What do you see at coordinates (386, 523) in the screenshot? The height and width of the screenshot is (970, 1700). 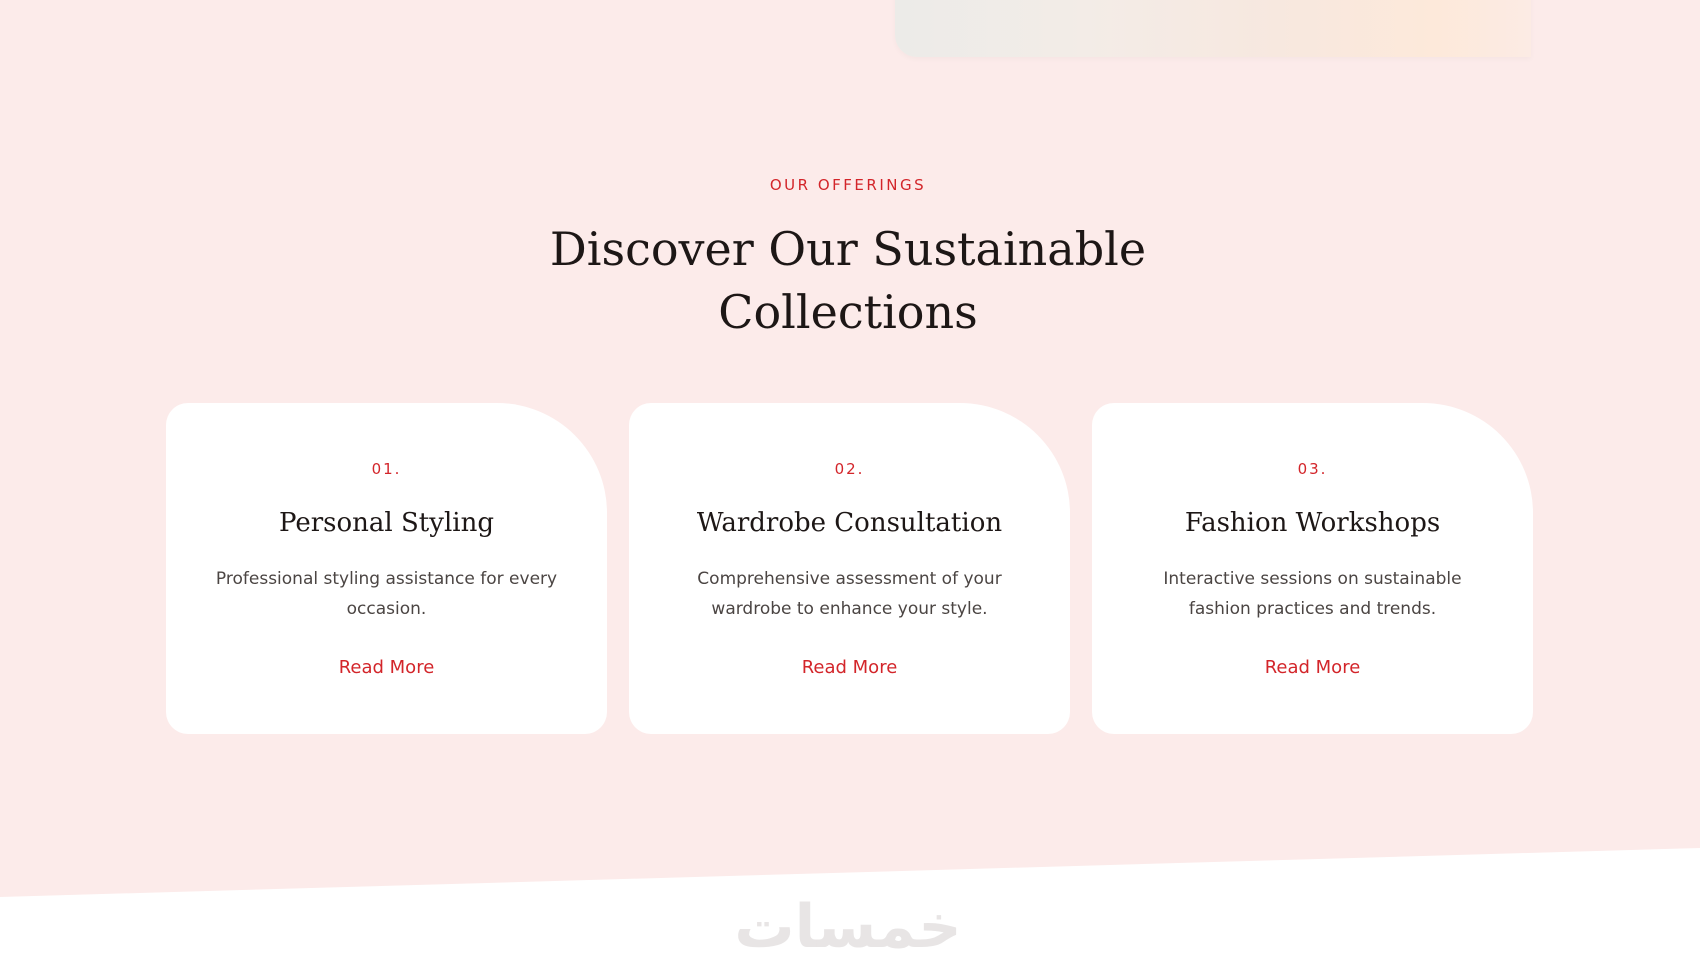 I see `card-title: Personal Styling` at bounding box center [386, 523].